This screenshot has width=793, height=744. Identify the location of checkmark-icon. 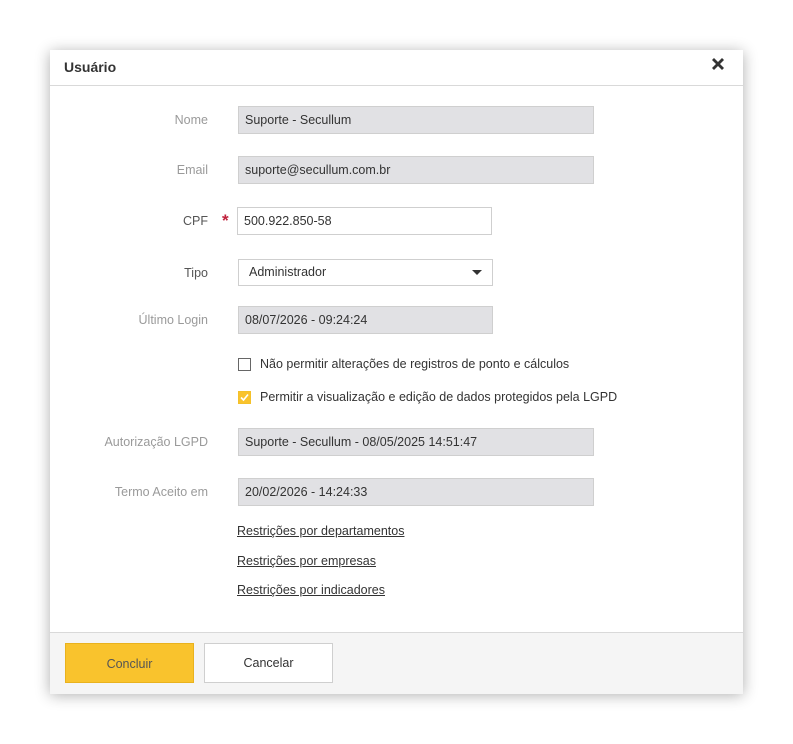
(244, 397).